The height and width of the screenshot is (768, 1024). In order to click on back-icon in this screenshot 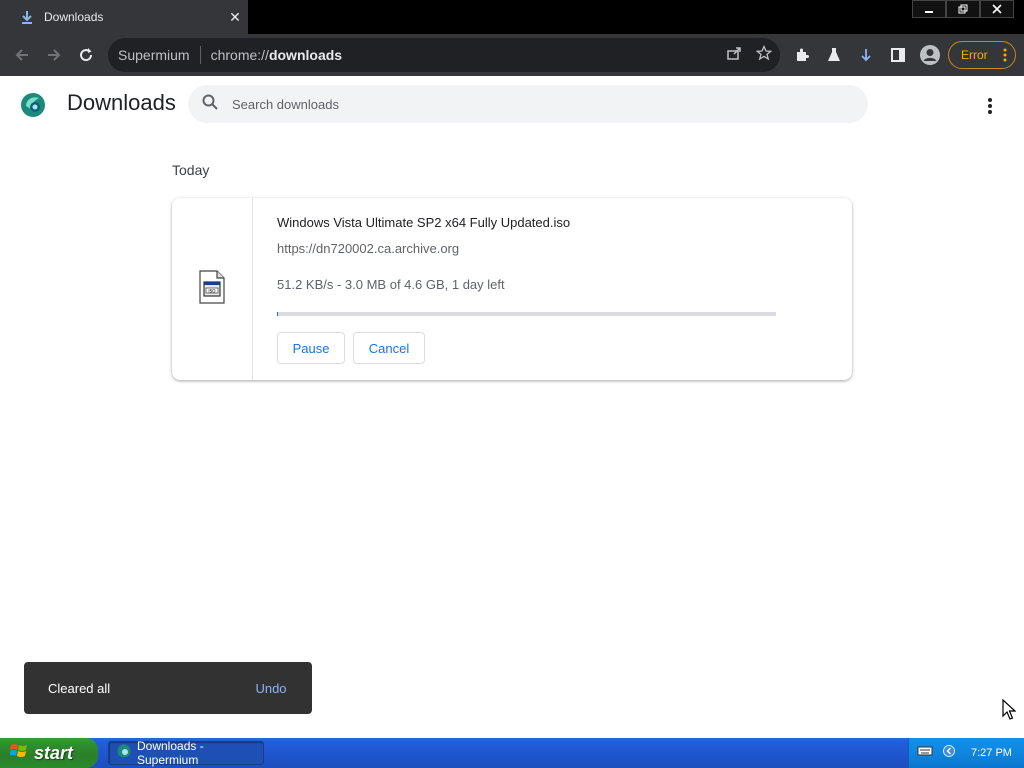, I will do `click(22, 55)`.